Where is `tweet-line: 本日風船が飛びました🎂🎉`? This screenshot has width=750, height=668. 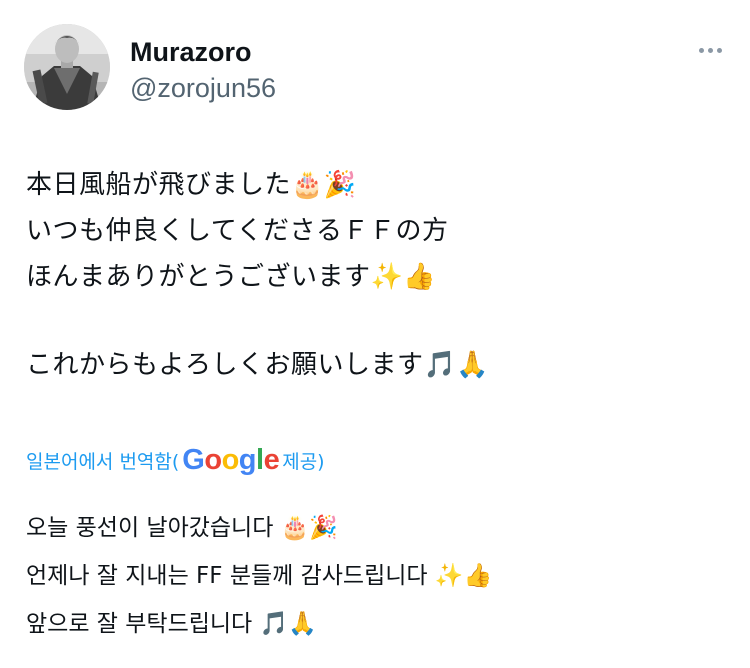 tweet-line: 本日風船が飛びました🎂🎉 is located at coordinates (191, 185).